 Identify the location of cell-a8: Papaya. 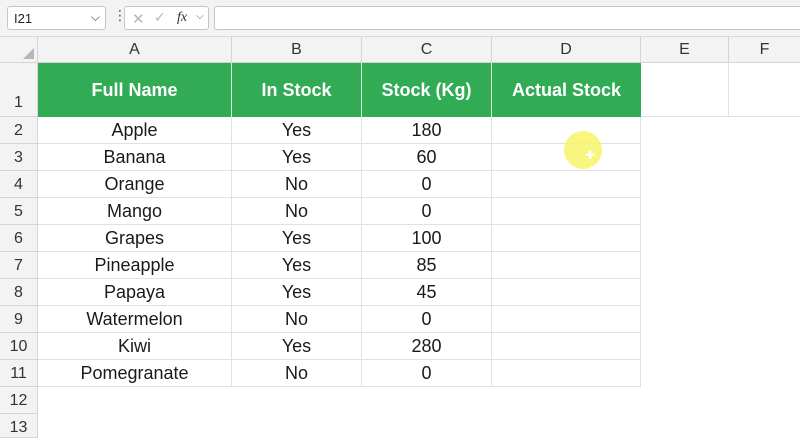
(135, 292).